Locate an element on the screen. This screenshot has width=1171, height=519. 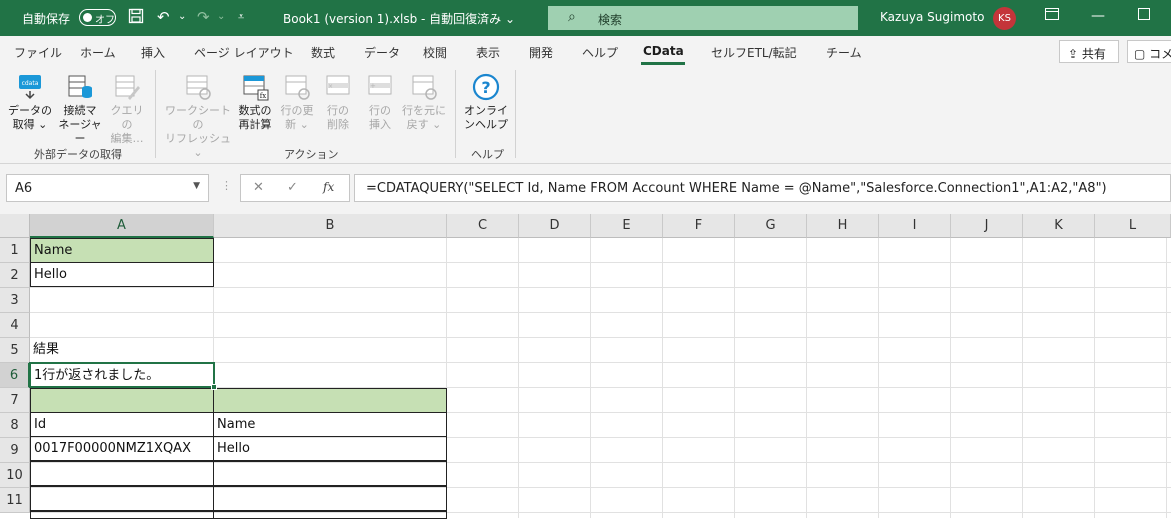
column-header-l: L is located at coordinates (1133, 226).